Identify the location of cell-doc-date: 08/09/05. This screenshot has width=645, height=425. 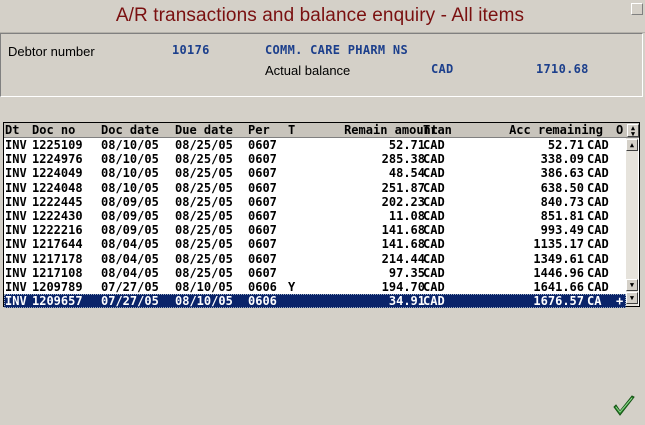
(130, 201).